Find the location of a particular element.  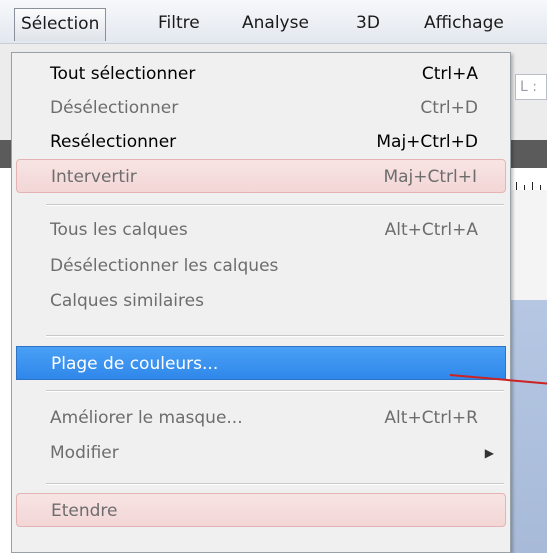

width-field: L : is located at coordinates (531, 87).